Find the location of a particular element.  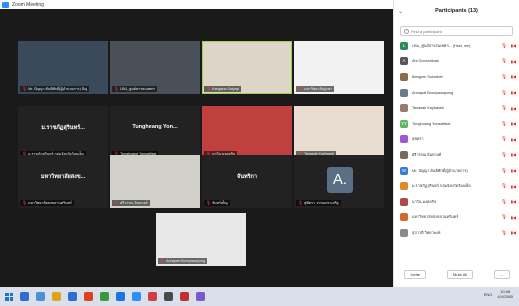

avatar: L is located at coordinates (404, 45).